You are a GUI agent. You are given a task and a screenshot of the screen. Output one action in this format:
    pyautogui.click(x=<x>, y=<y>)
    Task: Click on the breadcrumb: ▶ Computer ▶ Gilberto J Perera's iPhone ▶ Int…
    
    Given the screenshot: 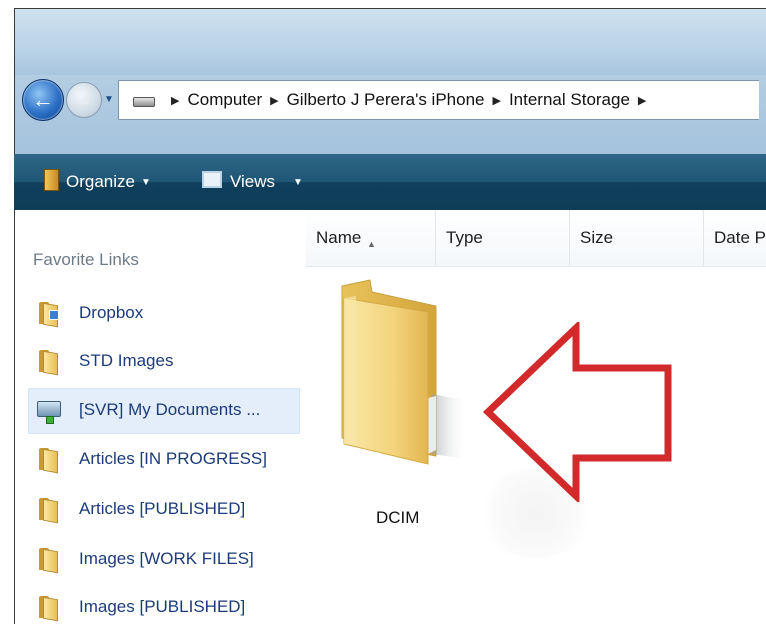 What is the action you would take?
    pyautogui.click(x=408, y=100)
    